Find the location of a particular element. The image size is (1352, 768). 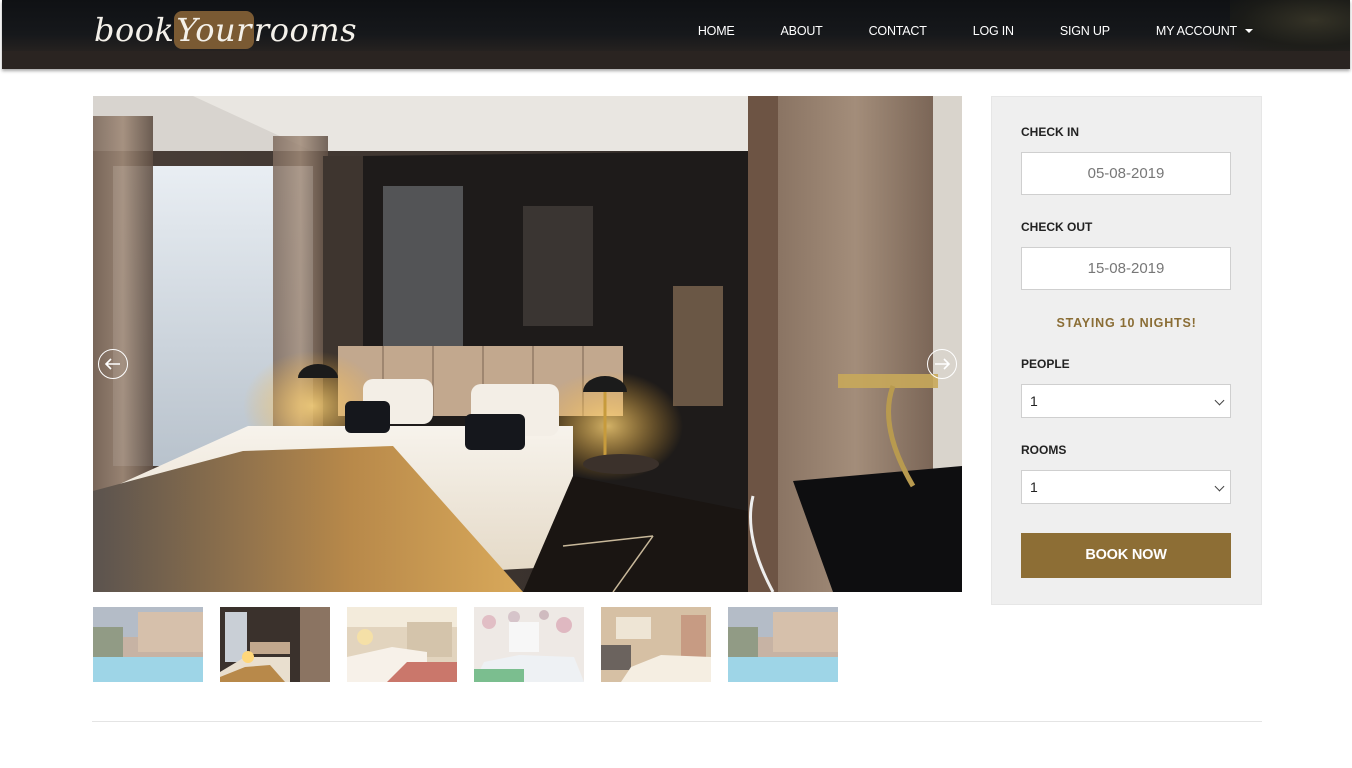

thumbnail-bedroom-warm is located at coordinates (402, 644).